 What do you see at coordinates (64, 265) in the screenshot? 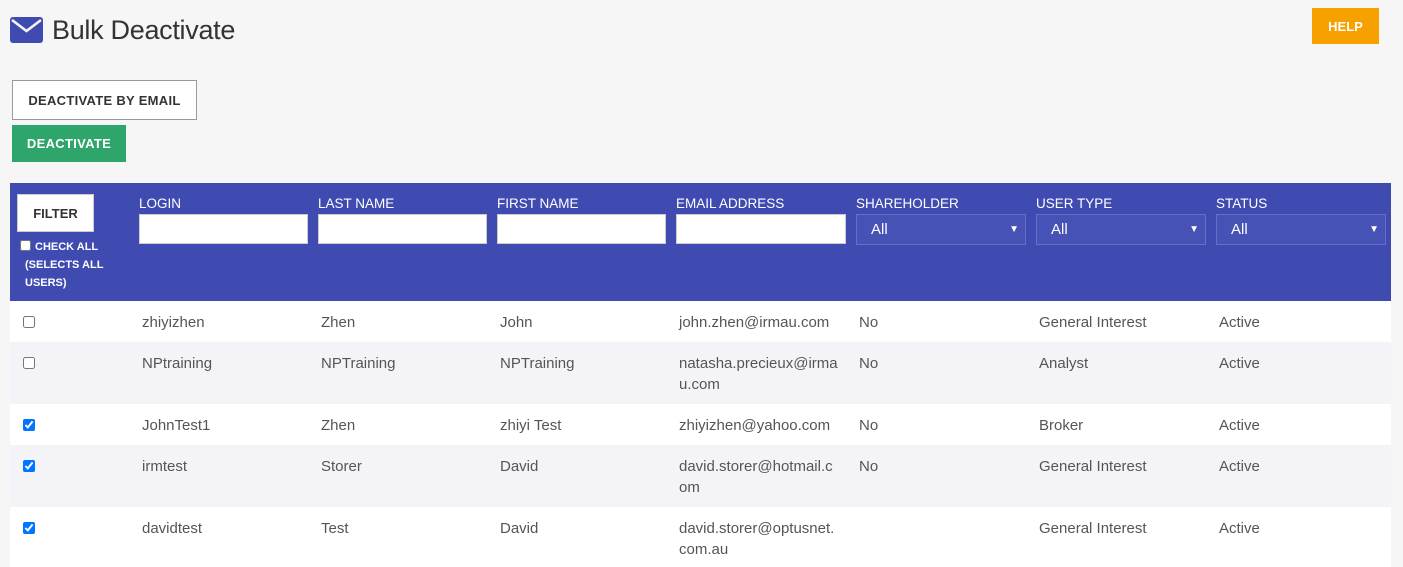
I see `check-all-note-1: (SELECTS ALL` at bounding box center [64, 265].